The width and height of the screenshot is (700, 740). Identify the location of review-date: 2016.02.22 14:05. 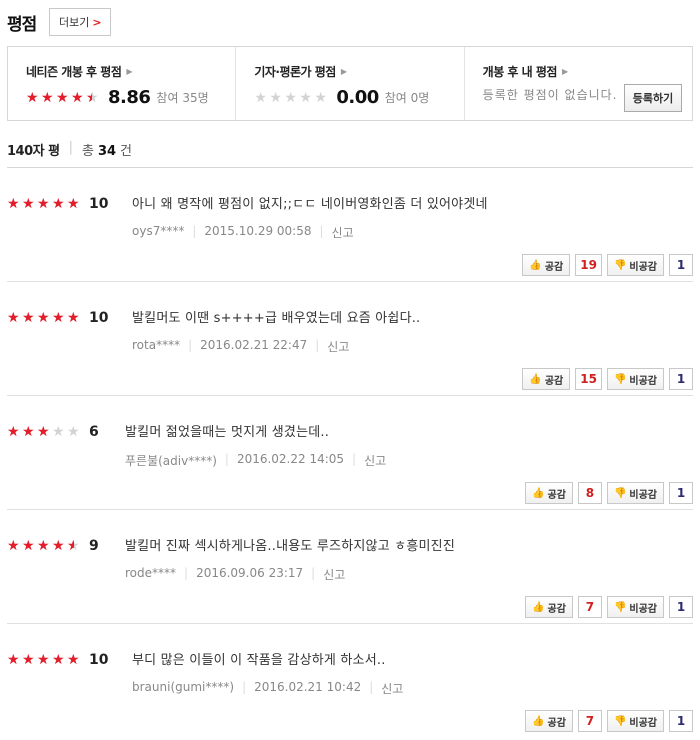
(290, 459).